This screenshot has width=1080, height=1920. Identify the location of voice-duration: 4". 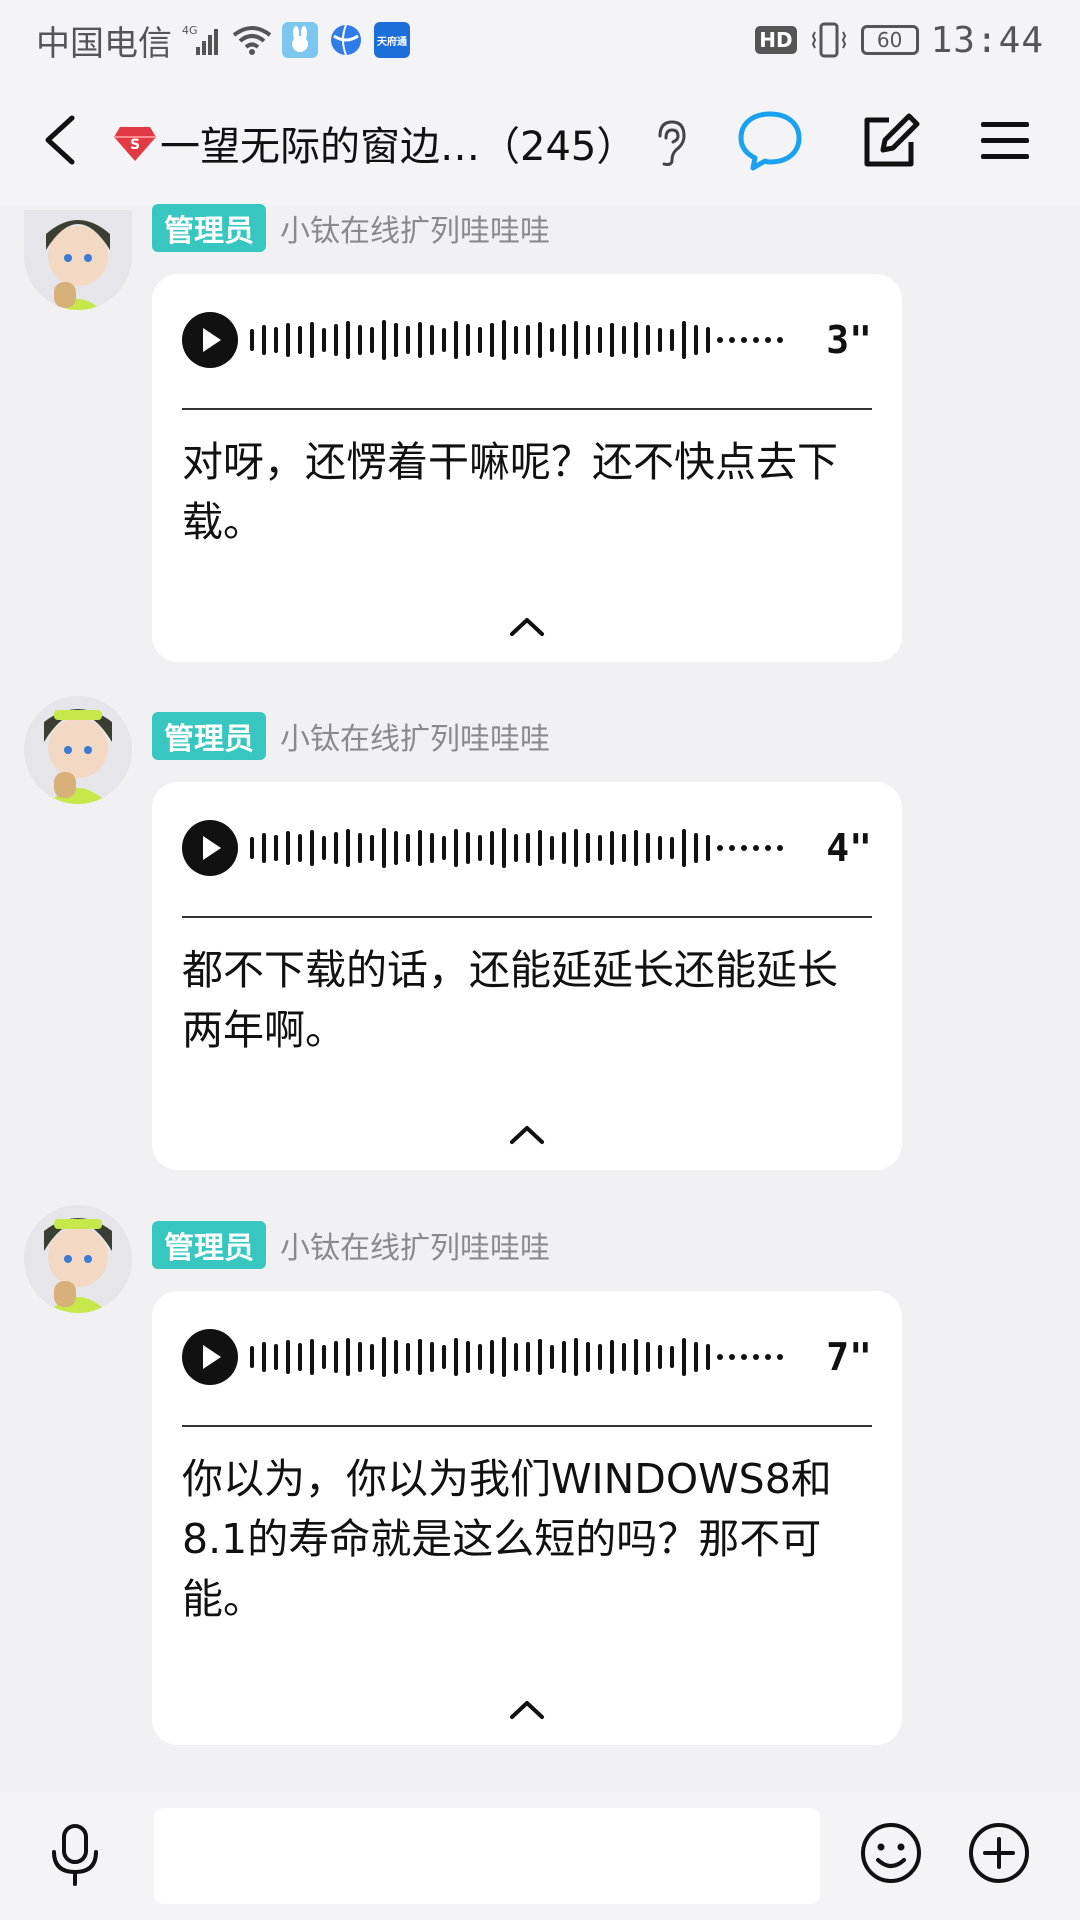
(849, 848).